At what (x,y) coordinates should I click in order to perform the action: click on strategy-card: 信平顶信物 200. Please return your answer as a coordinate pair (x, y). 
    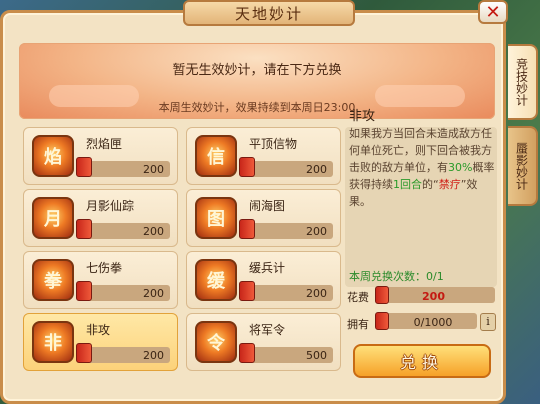
    Looking at the image, I should click on (263, 156).